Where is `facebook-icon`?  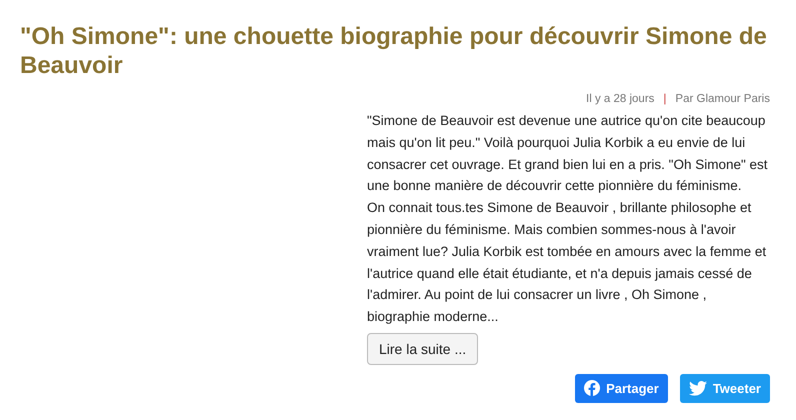
facebook-icon is located at coordinates (592, 388).